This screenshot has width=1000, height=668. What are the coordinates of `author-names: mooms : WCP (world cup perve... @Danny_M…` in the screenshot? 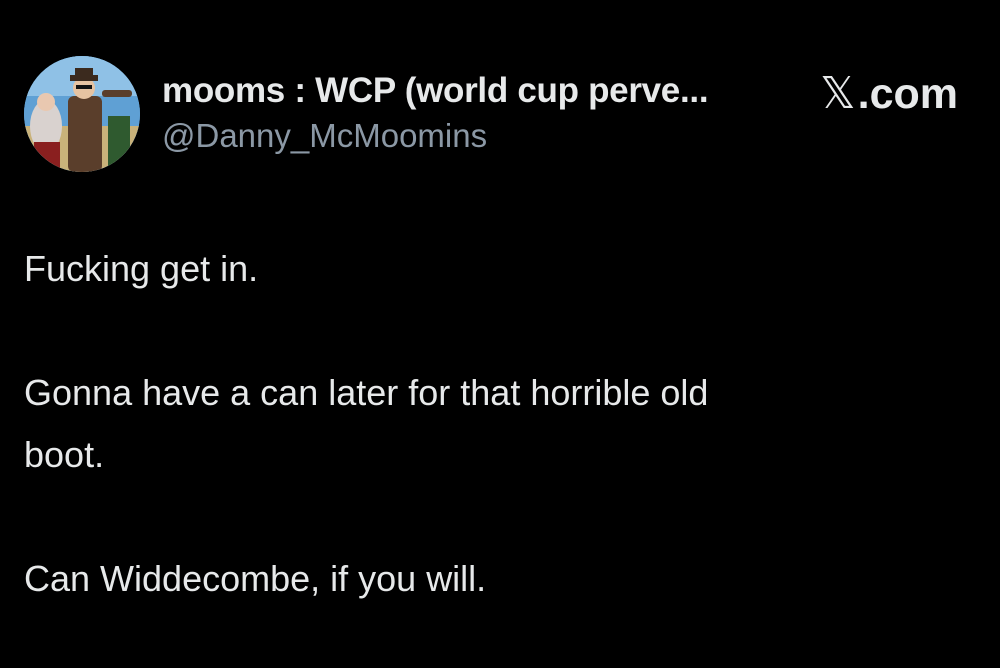 It's located at (472, 113).